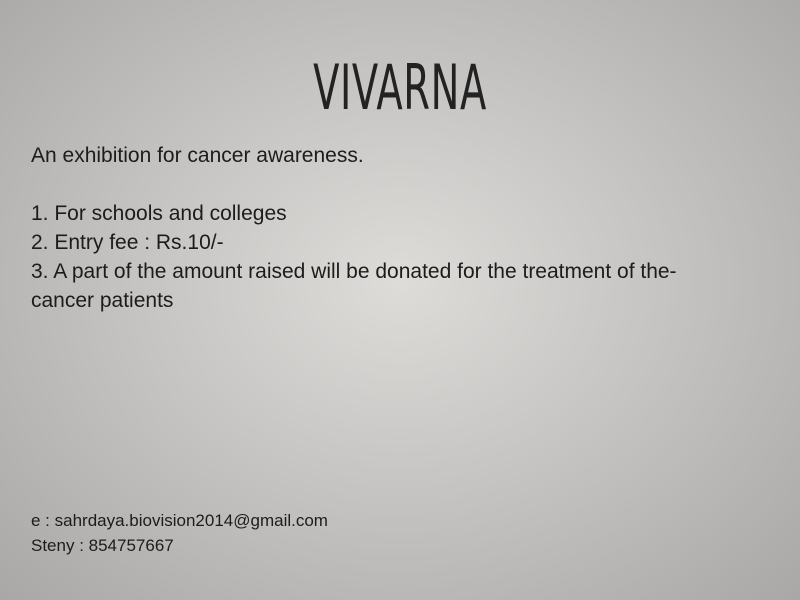 This screenshot has height=600, width=800. I want to click on contact-phone: Steny : 854757667, so click(102, 545).